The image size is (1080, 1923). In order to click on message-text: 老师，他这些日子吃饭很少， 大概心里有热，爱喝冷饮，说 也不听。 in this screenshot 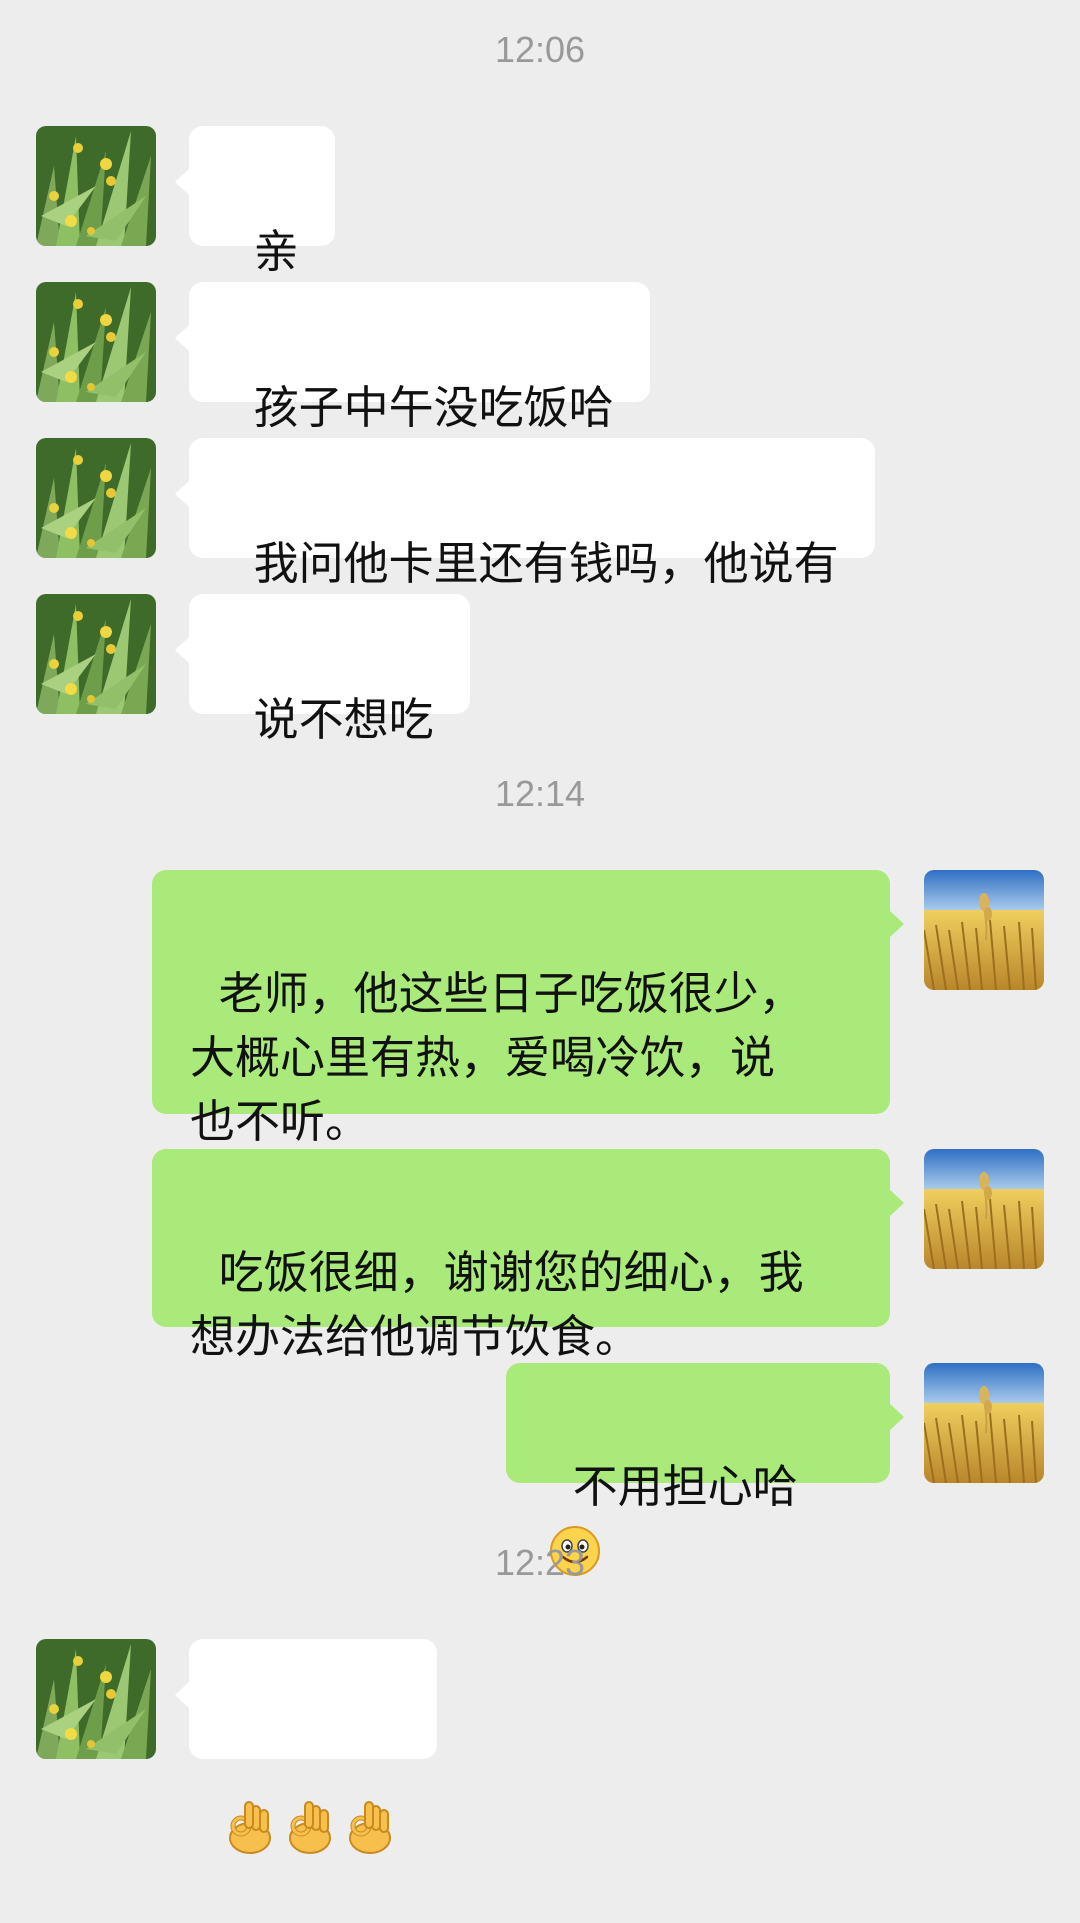, I will do `click(497, 1057)`.